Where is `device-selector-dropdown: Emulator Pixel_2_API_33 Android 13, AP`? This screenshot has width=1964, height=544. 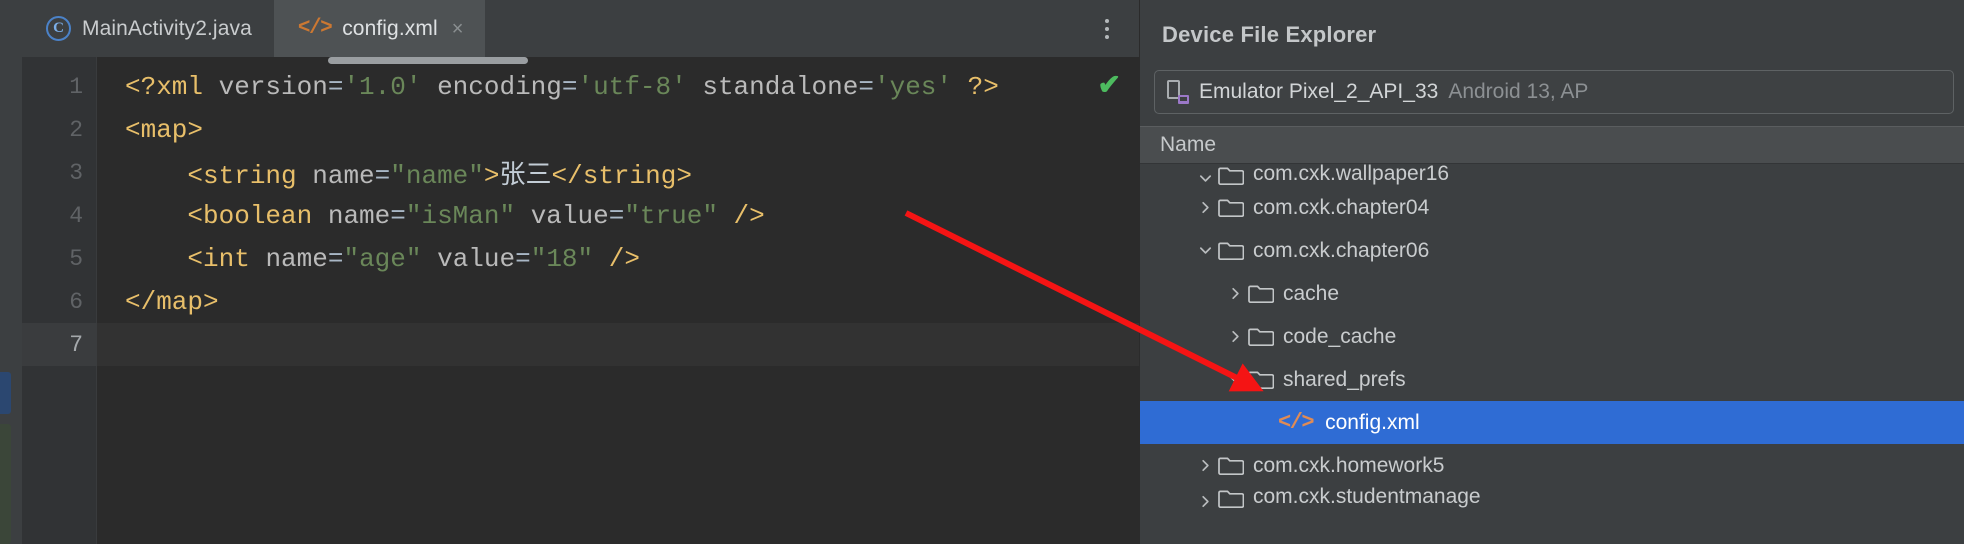 device-selector-dropdown: Emulator Pixel_2_API_33 Android 13, AP is located at coordinates (1554, 92).